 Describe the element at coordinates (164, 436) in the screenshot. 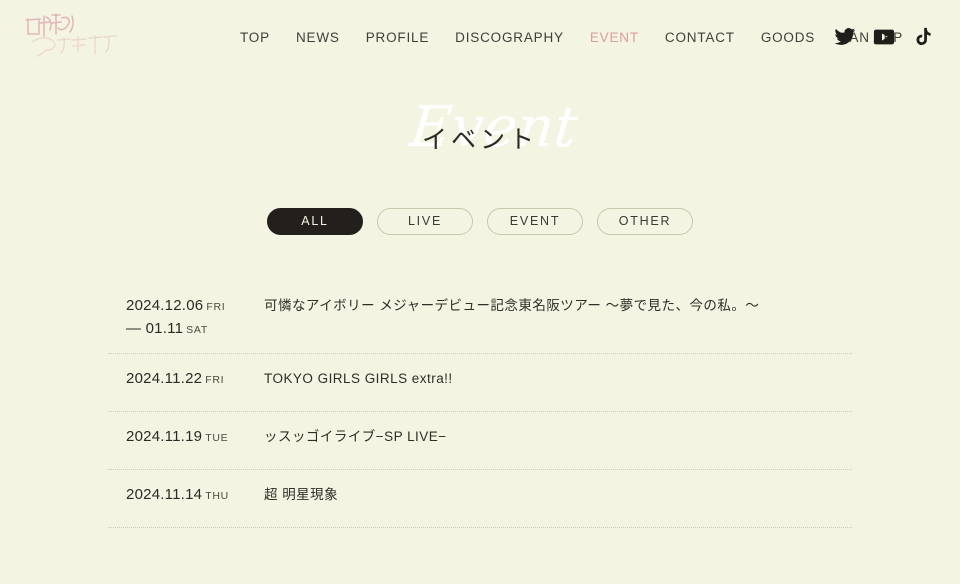

I see `event-date-value: 2024.11.19` at that location.